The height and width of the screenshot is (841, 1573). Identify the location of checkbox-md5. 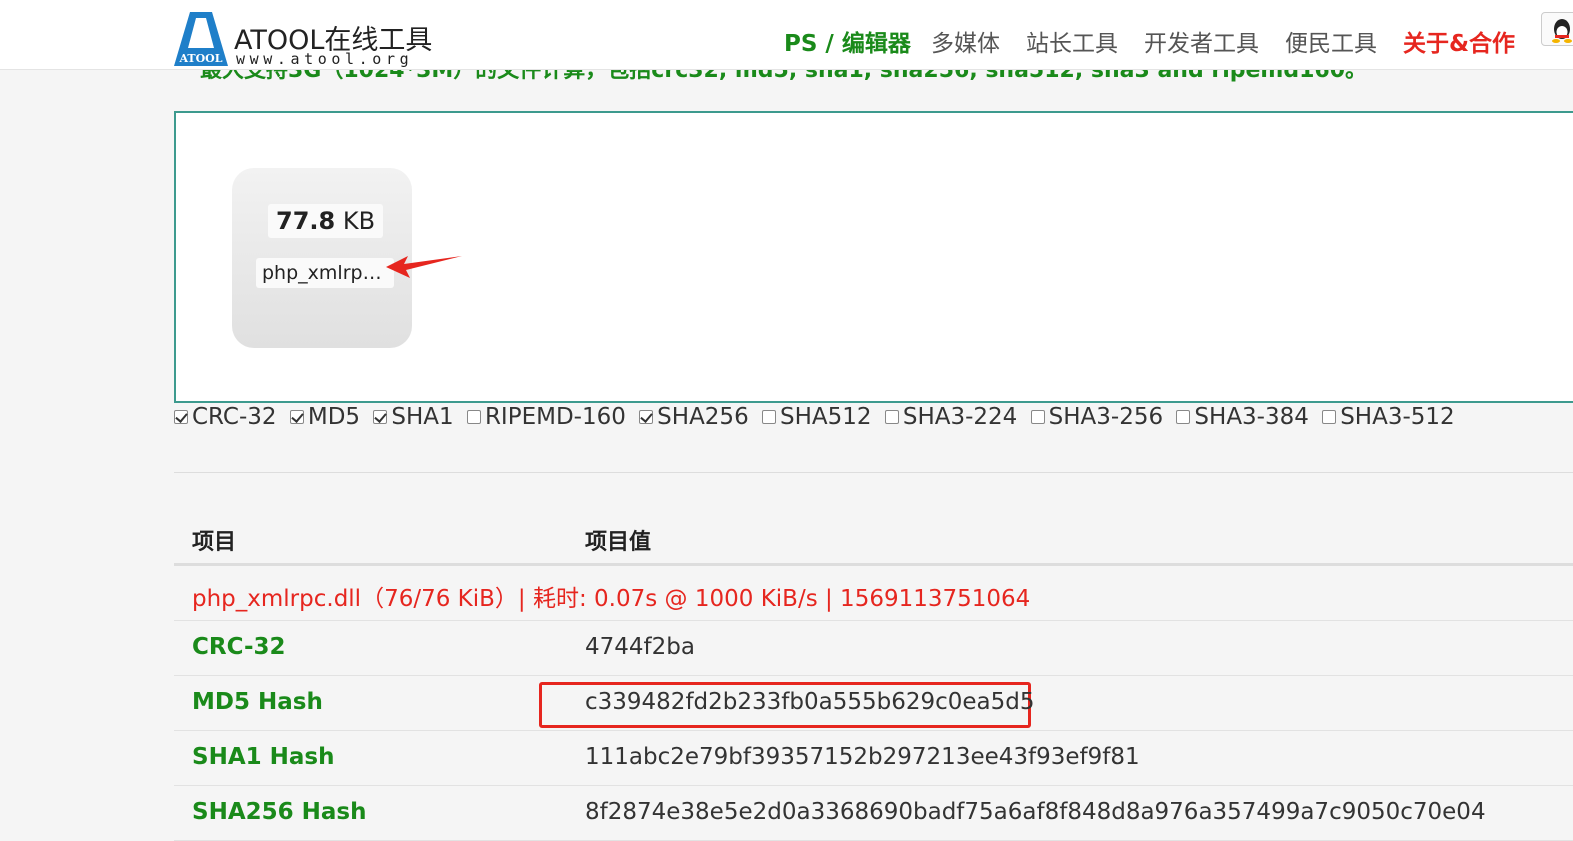
(296, 417).